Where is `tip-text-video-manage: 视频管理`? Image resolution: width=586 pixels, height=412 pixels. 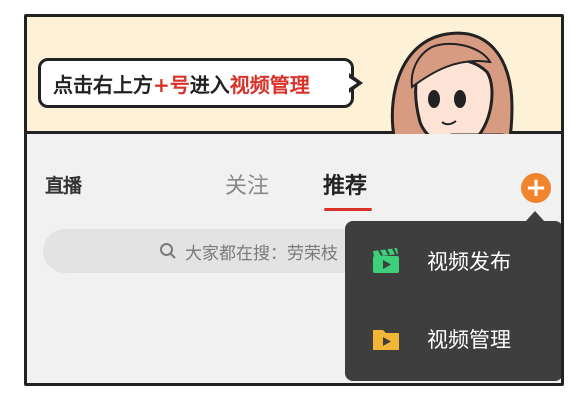
tip-text-video-manage: 视频管理 is located at coordinates (269, 84).